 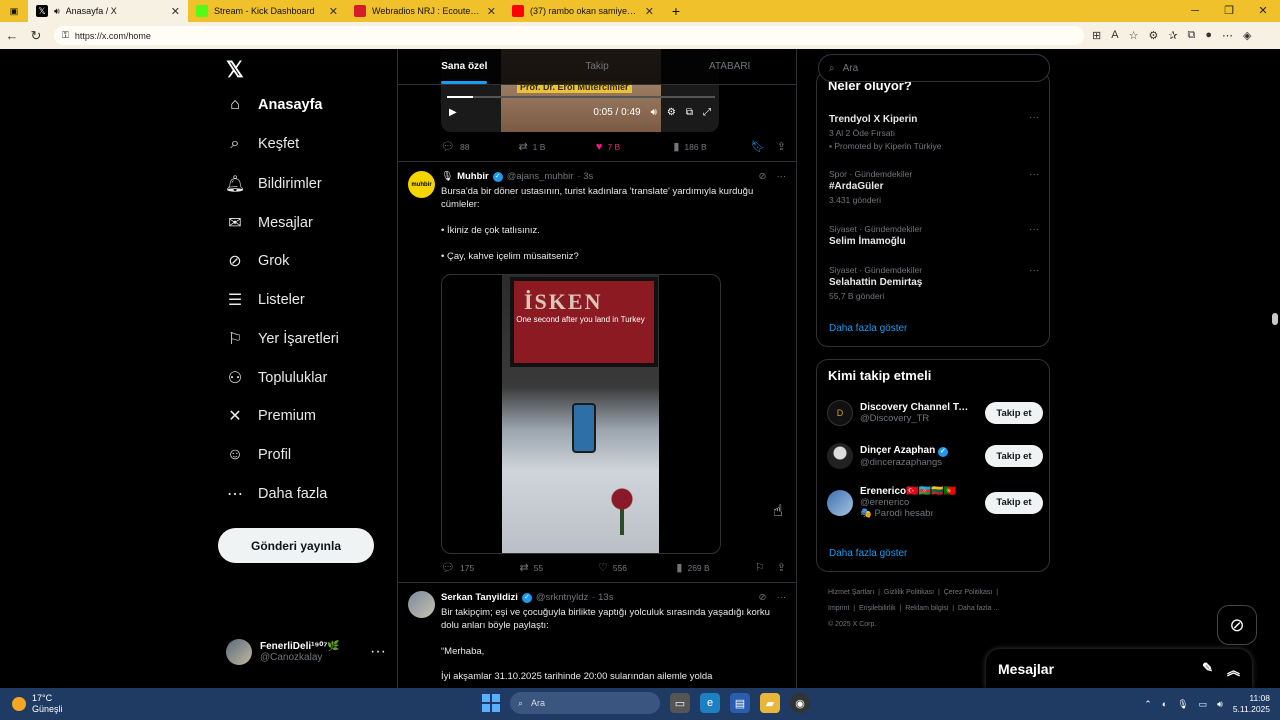 What do you see at coordinates (263, 144) in the screenshot?
I see `nav-explore: ⌕ Keşfet` at bounding box center [263, 144].